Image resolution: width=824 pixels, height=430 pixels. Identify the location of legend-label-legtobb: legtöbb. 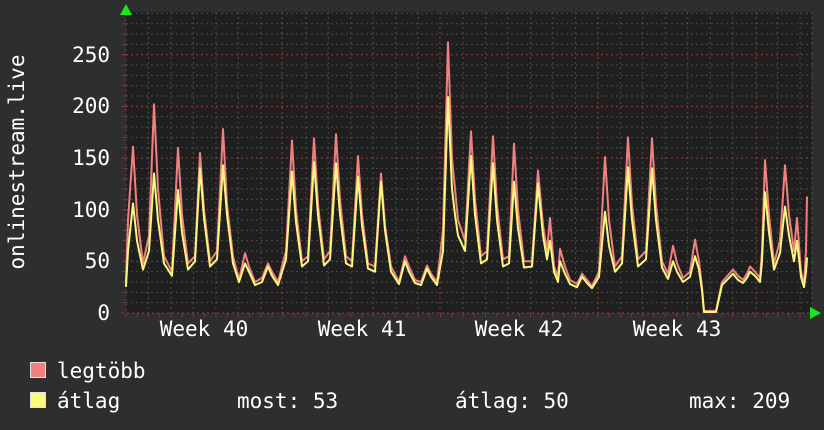
(101, 371).